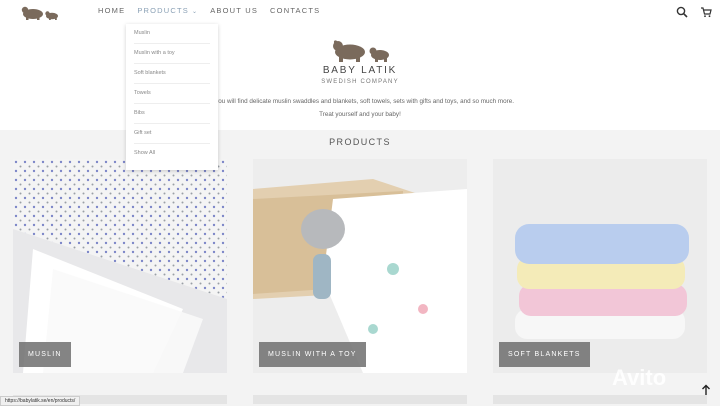 The height and width of the screenshot is (406, 720). Describe the element at coordinates (360, 12) in the screenshot. I see `top-navigation-bar: HOME PRODUCTS ⌄ ABOUT US CONTACTS` at that location.